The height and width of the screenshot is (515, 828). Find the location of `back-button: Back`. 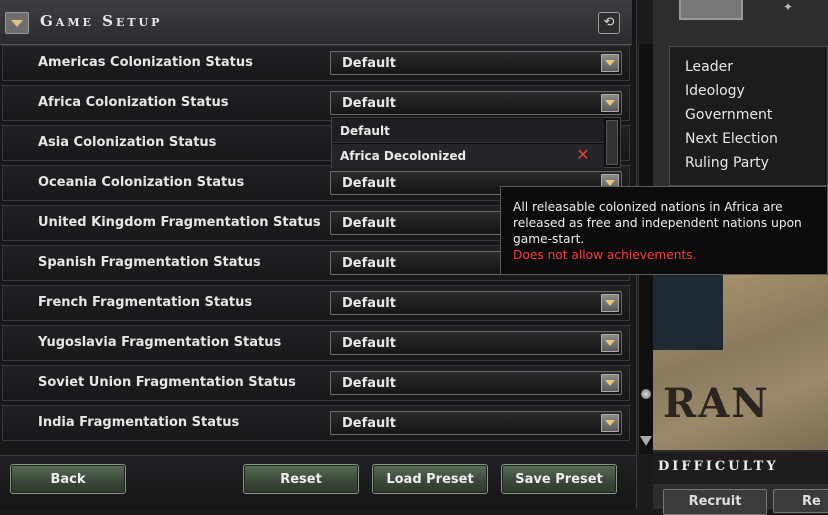

back-button: Back is located at coordinates (68, 479).